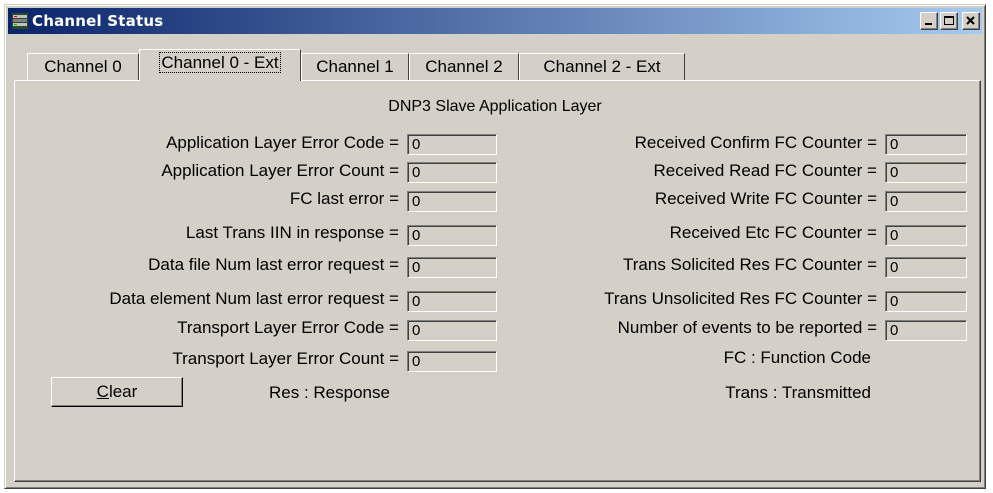 The width and height of the screenshot is (993, 493). I want to click on last-trans-iin-label: Last Trans IIN in response =, so click(292, 232).